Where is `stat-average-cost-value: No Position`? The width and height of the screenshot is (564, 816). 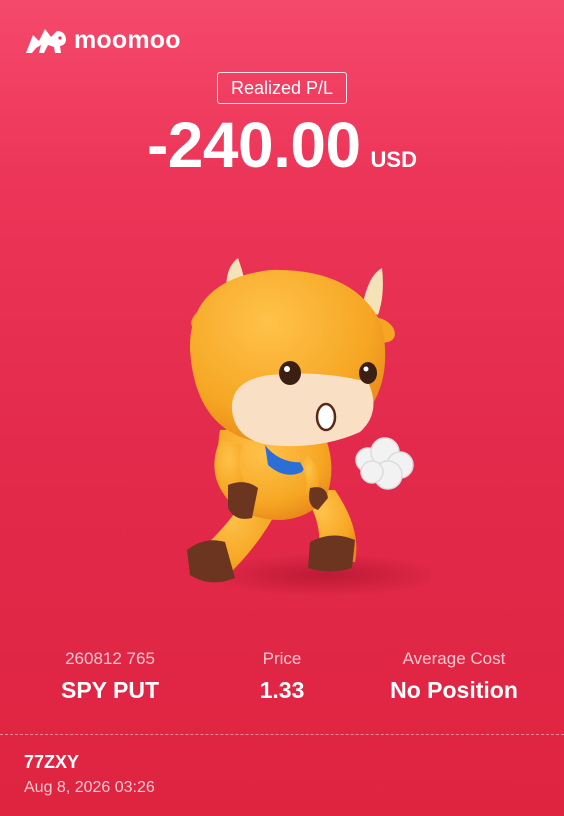
stat-average-cost-value: No Position is located at coordinates (454, 690).